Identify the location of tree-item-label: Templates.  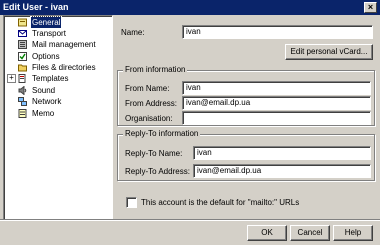
(50, 78).